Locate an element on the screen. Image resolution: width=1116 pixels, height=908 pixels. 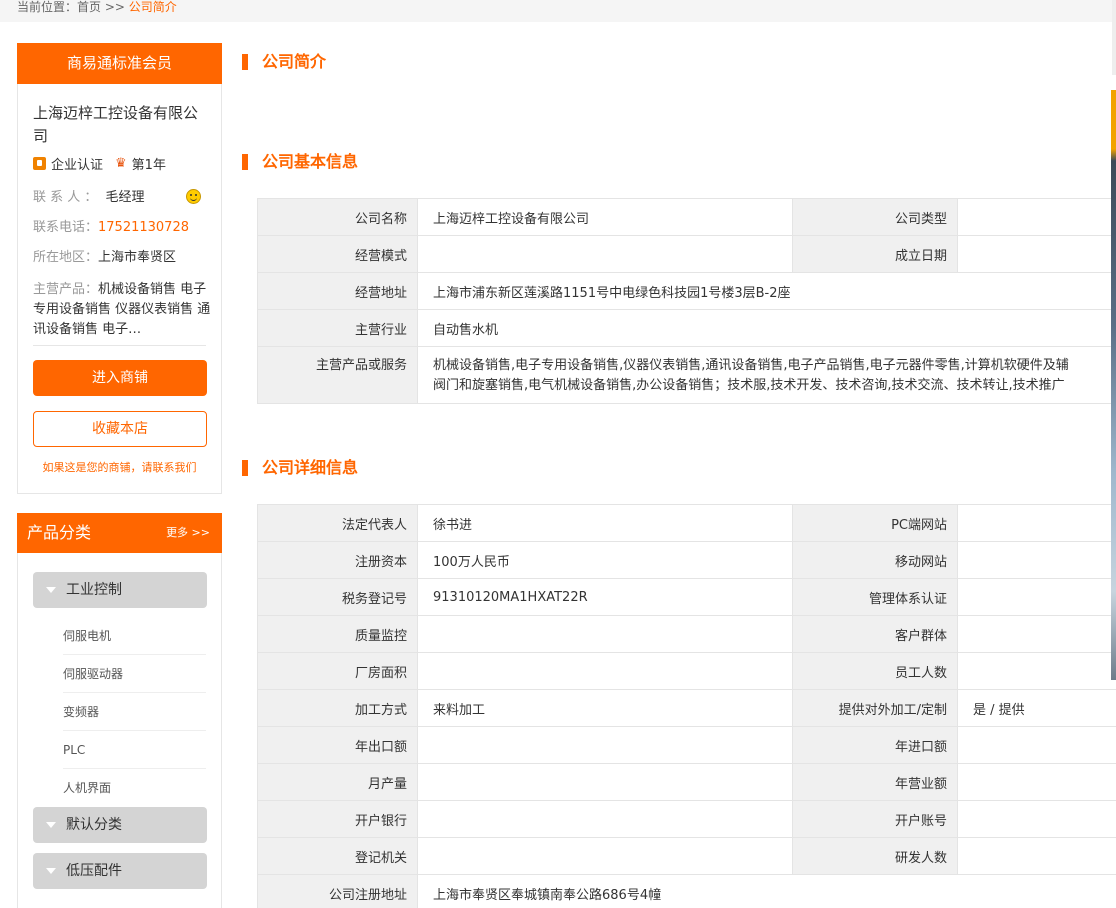
table-row: 开户银行 开户账号 is located at coordinates (686, 819).